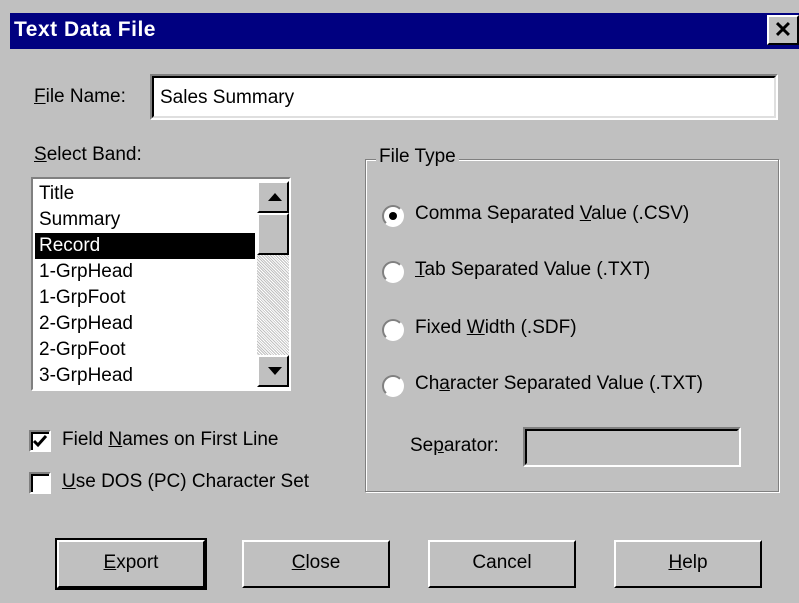 The image size is (799, 603). Describe the element at coordinates (145, 246) in the screenshot. I see `list-item: Record` at that location.